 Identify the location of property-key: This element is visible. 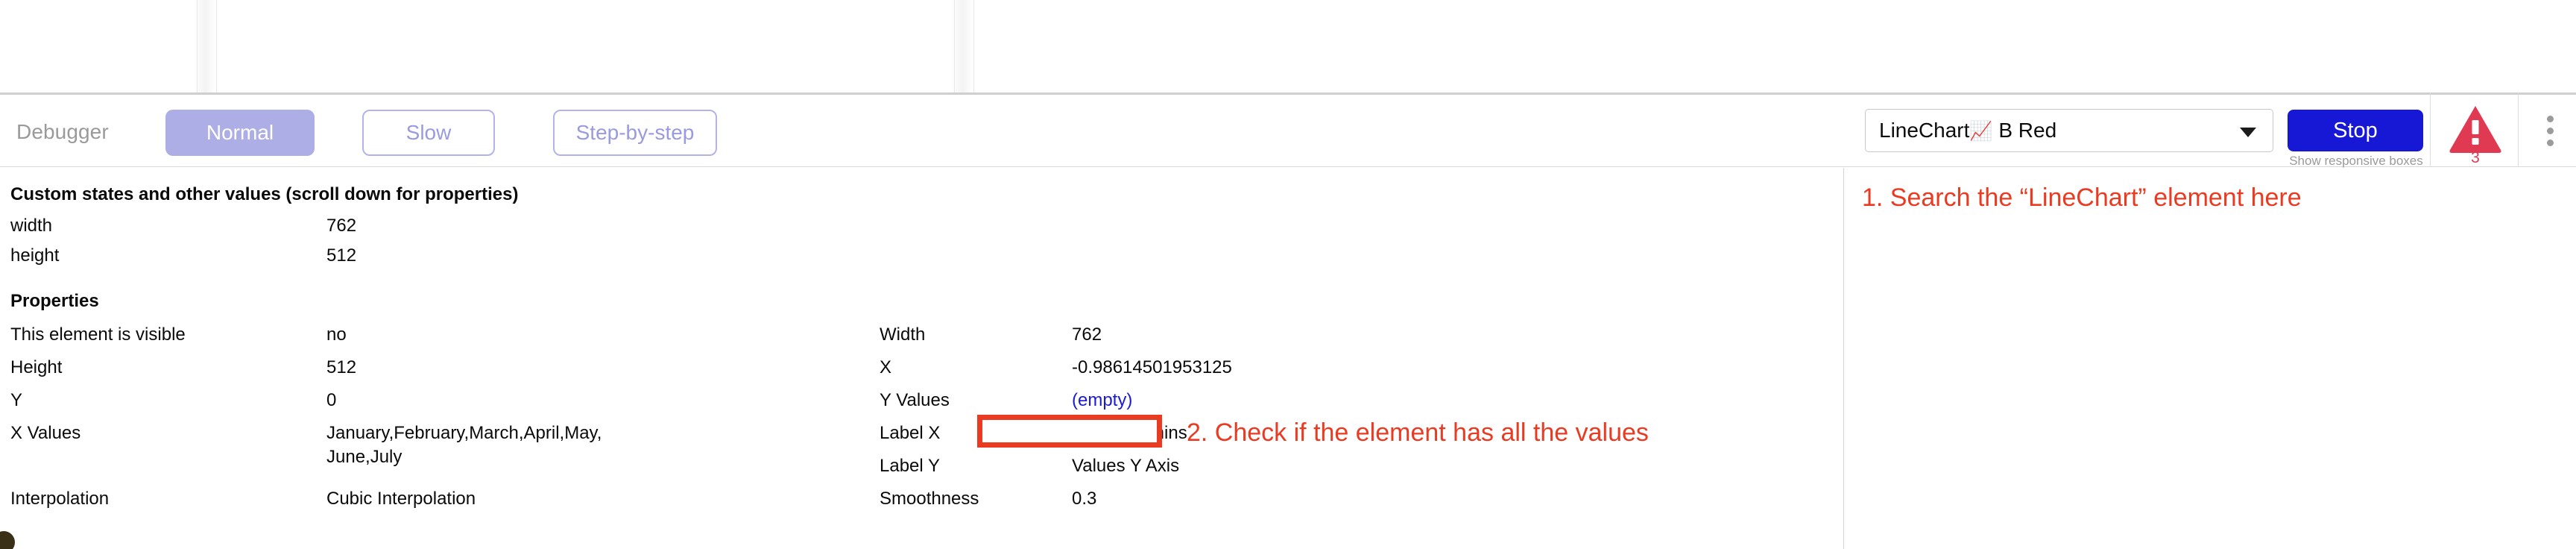
(98, 334).